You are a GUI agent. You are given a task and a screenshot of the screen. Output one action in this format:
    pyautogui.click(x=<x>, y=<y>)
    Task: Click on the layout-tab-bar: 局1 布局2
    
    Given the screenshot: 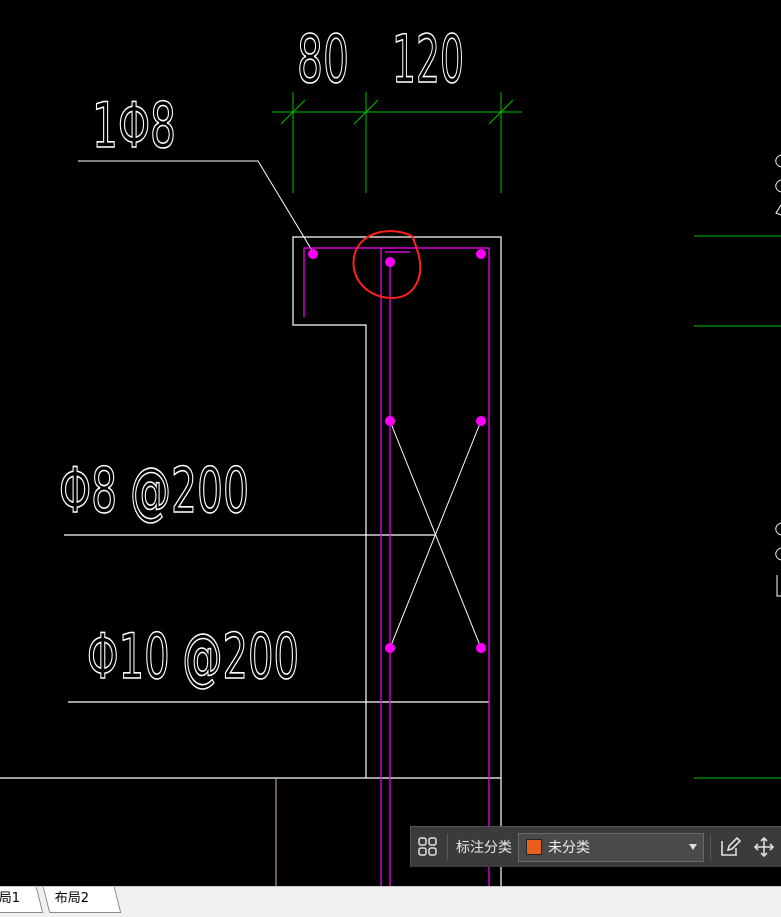 What is the action you would take?
    pyautogui.click(x=390, y=901)
    